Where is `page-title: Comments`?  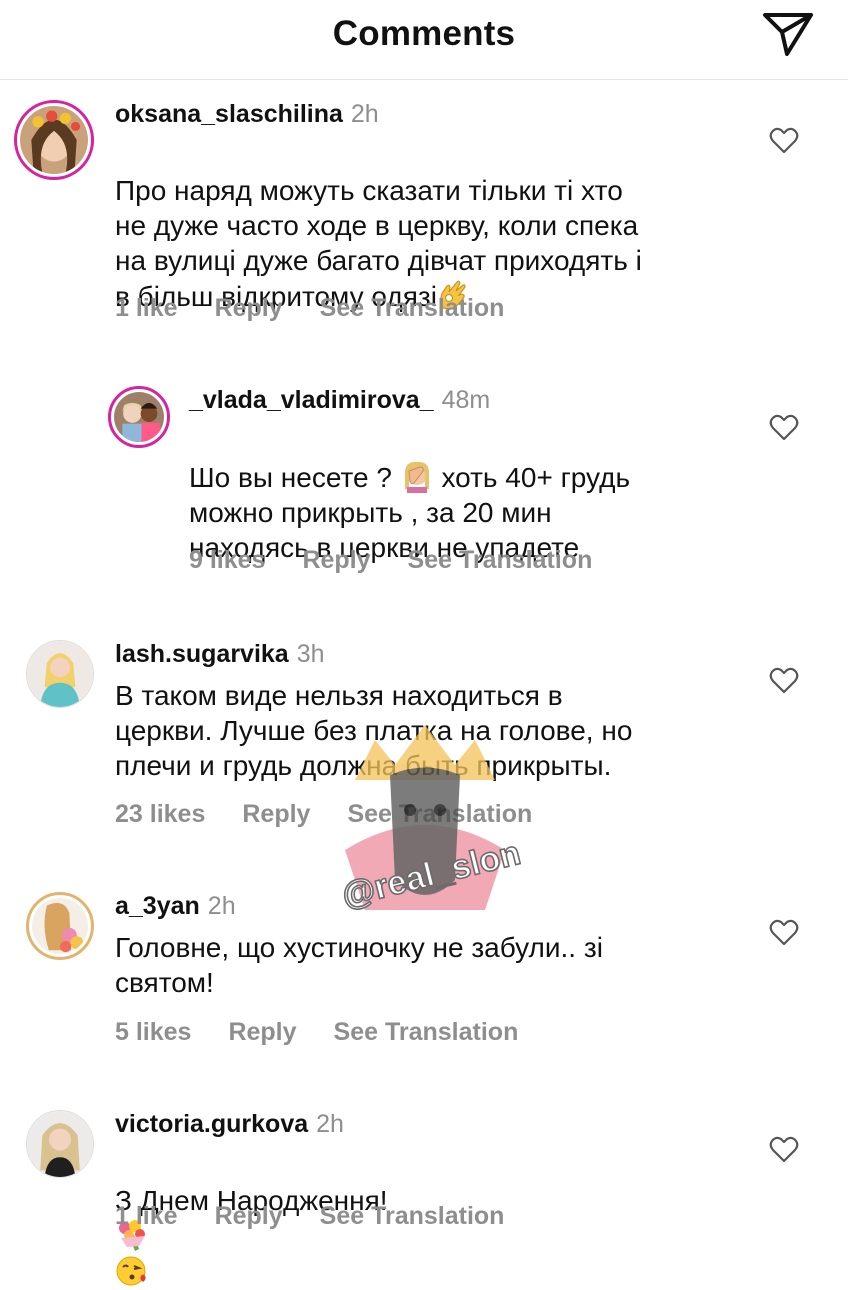
page-title: Comments is located at coordinates (424, 33).